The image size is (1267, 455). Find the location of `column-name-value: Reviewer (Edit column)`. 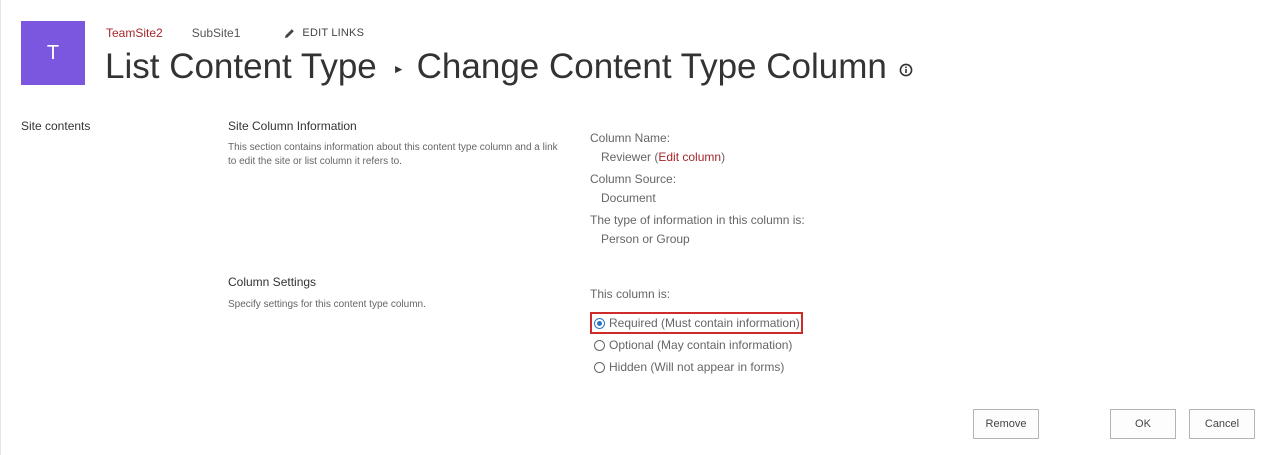

column-name-value: Reviewer (Edit column) is located at coordinates (663, 157).